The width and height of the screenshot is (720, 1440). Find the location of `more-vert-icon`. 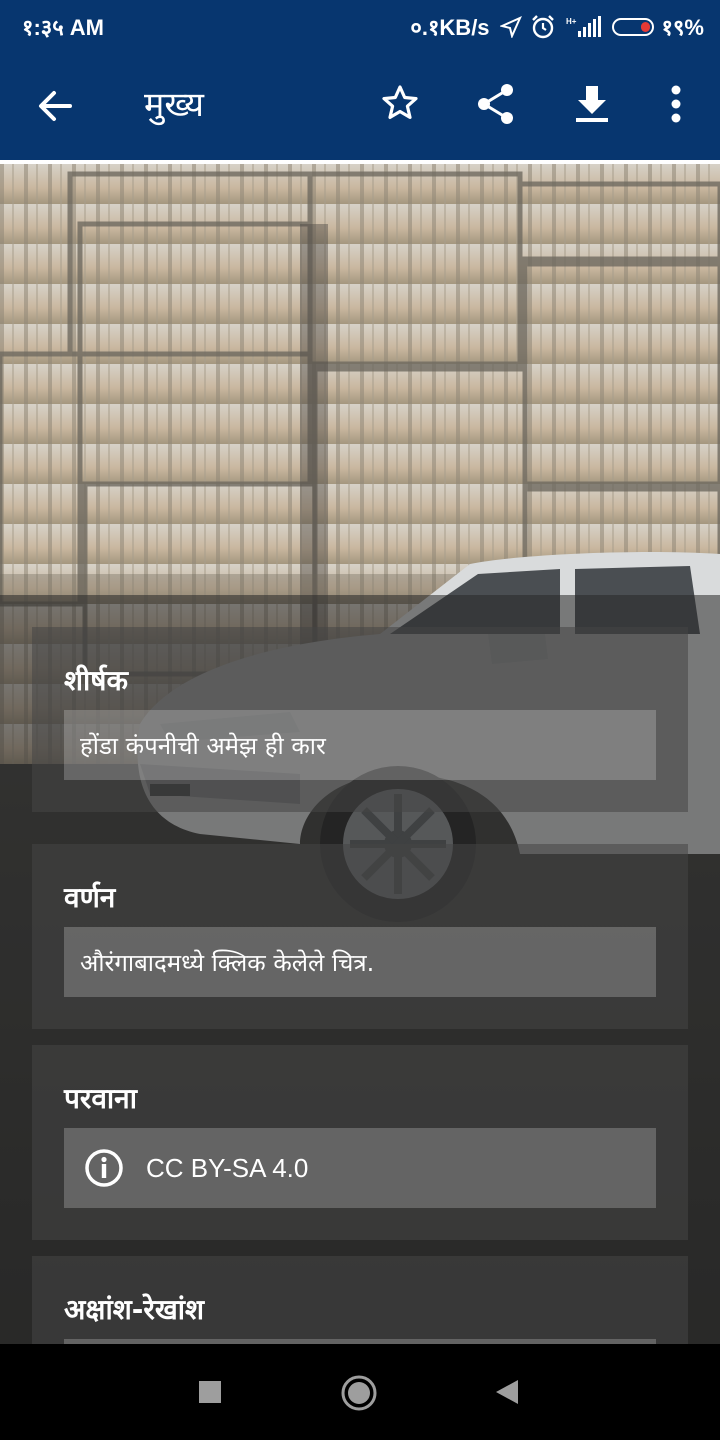

more-vert-icon is located at coordinates (676, 104).